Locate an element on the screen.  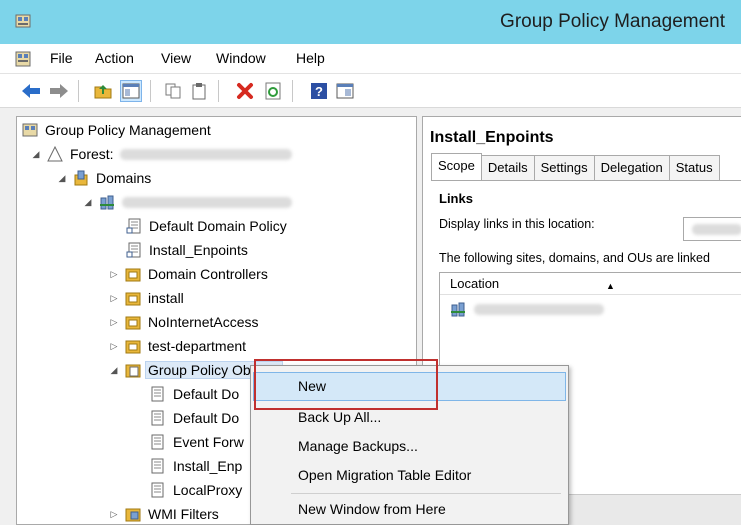
console-doc-icon is located at coordinates (23, 59).